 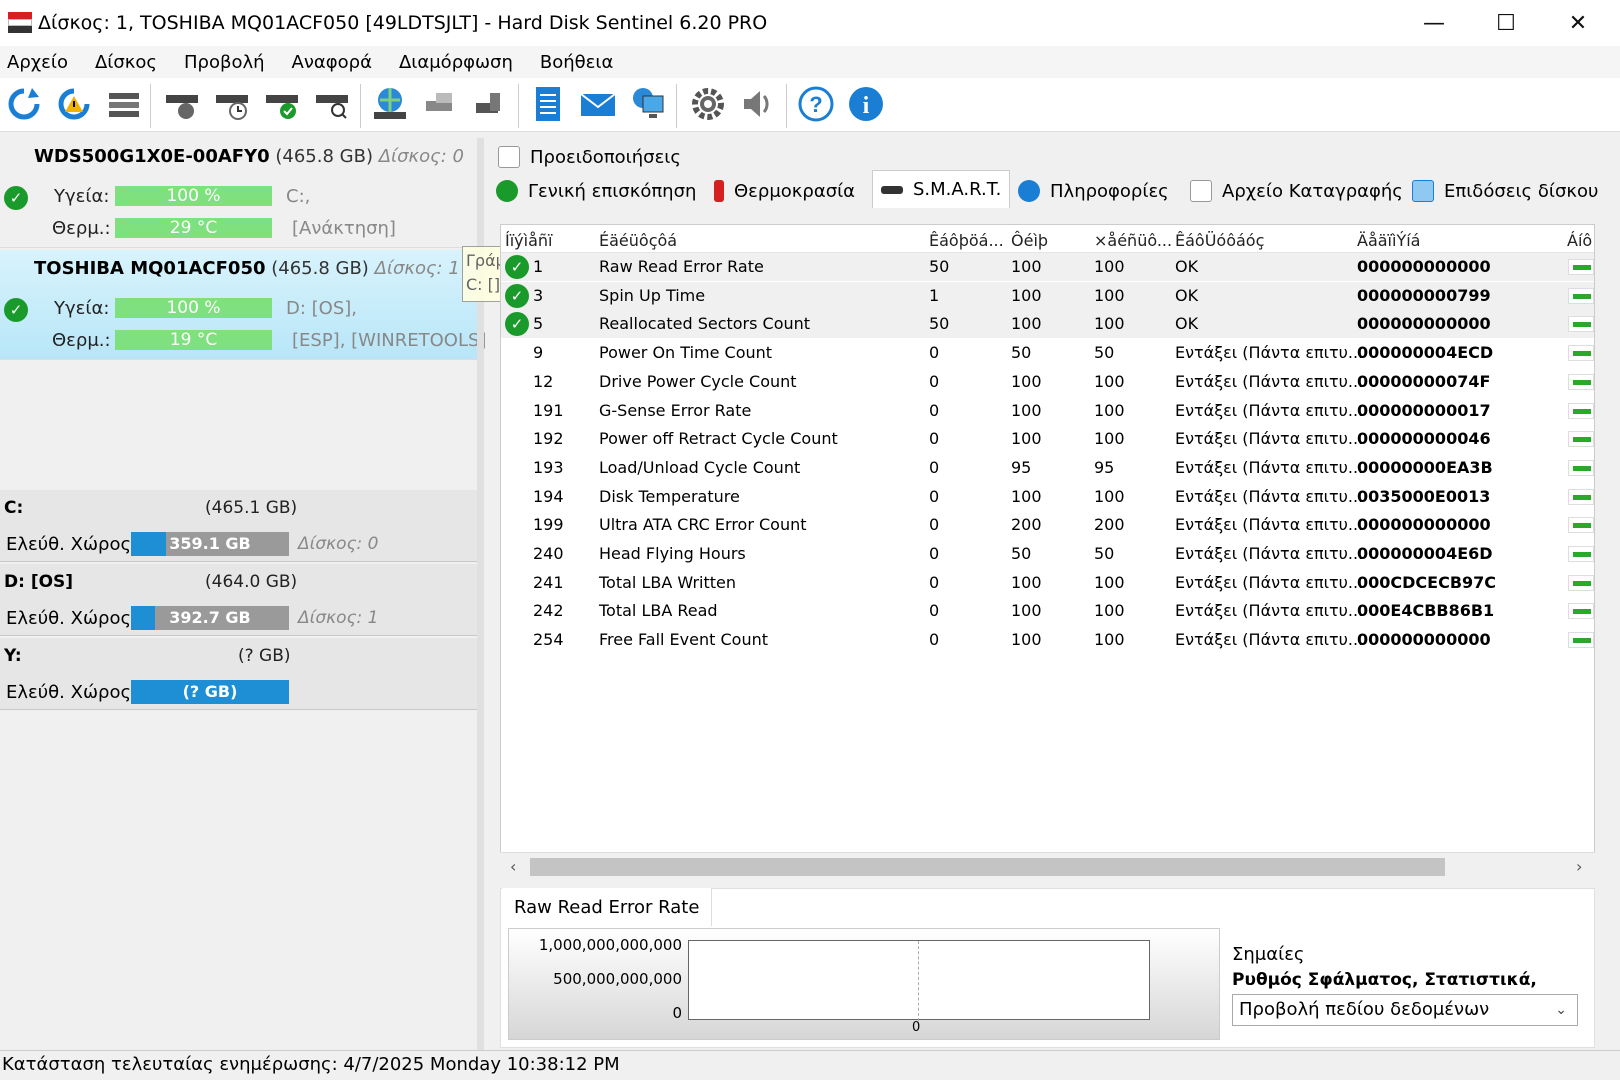 I want to click on menu-help: Βοήθεια, so click(x=576, y=62).